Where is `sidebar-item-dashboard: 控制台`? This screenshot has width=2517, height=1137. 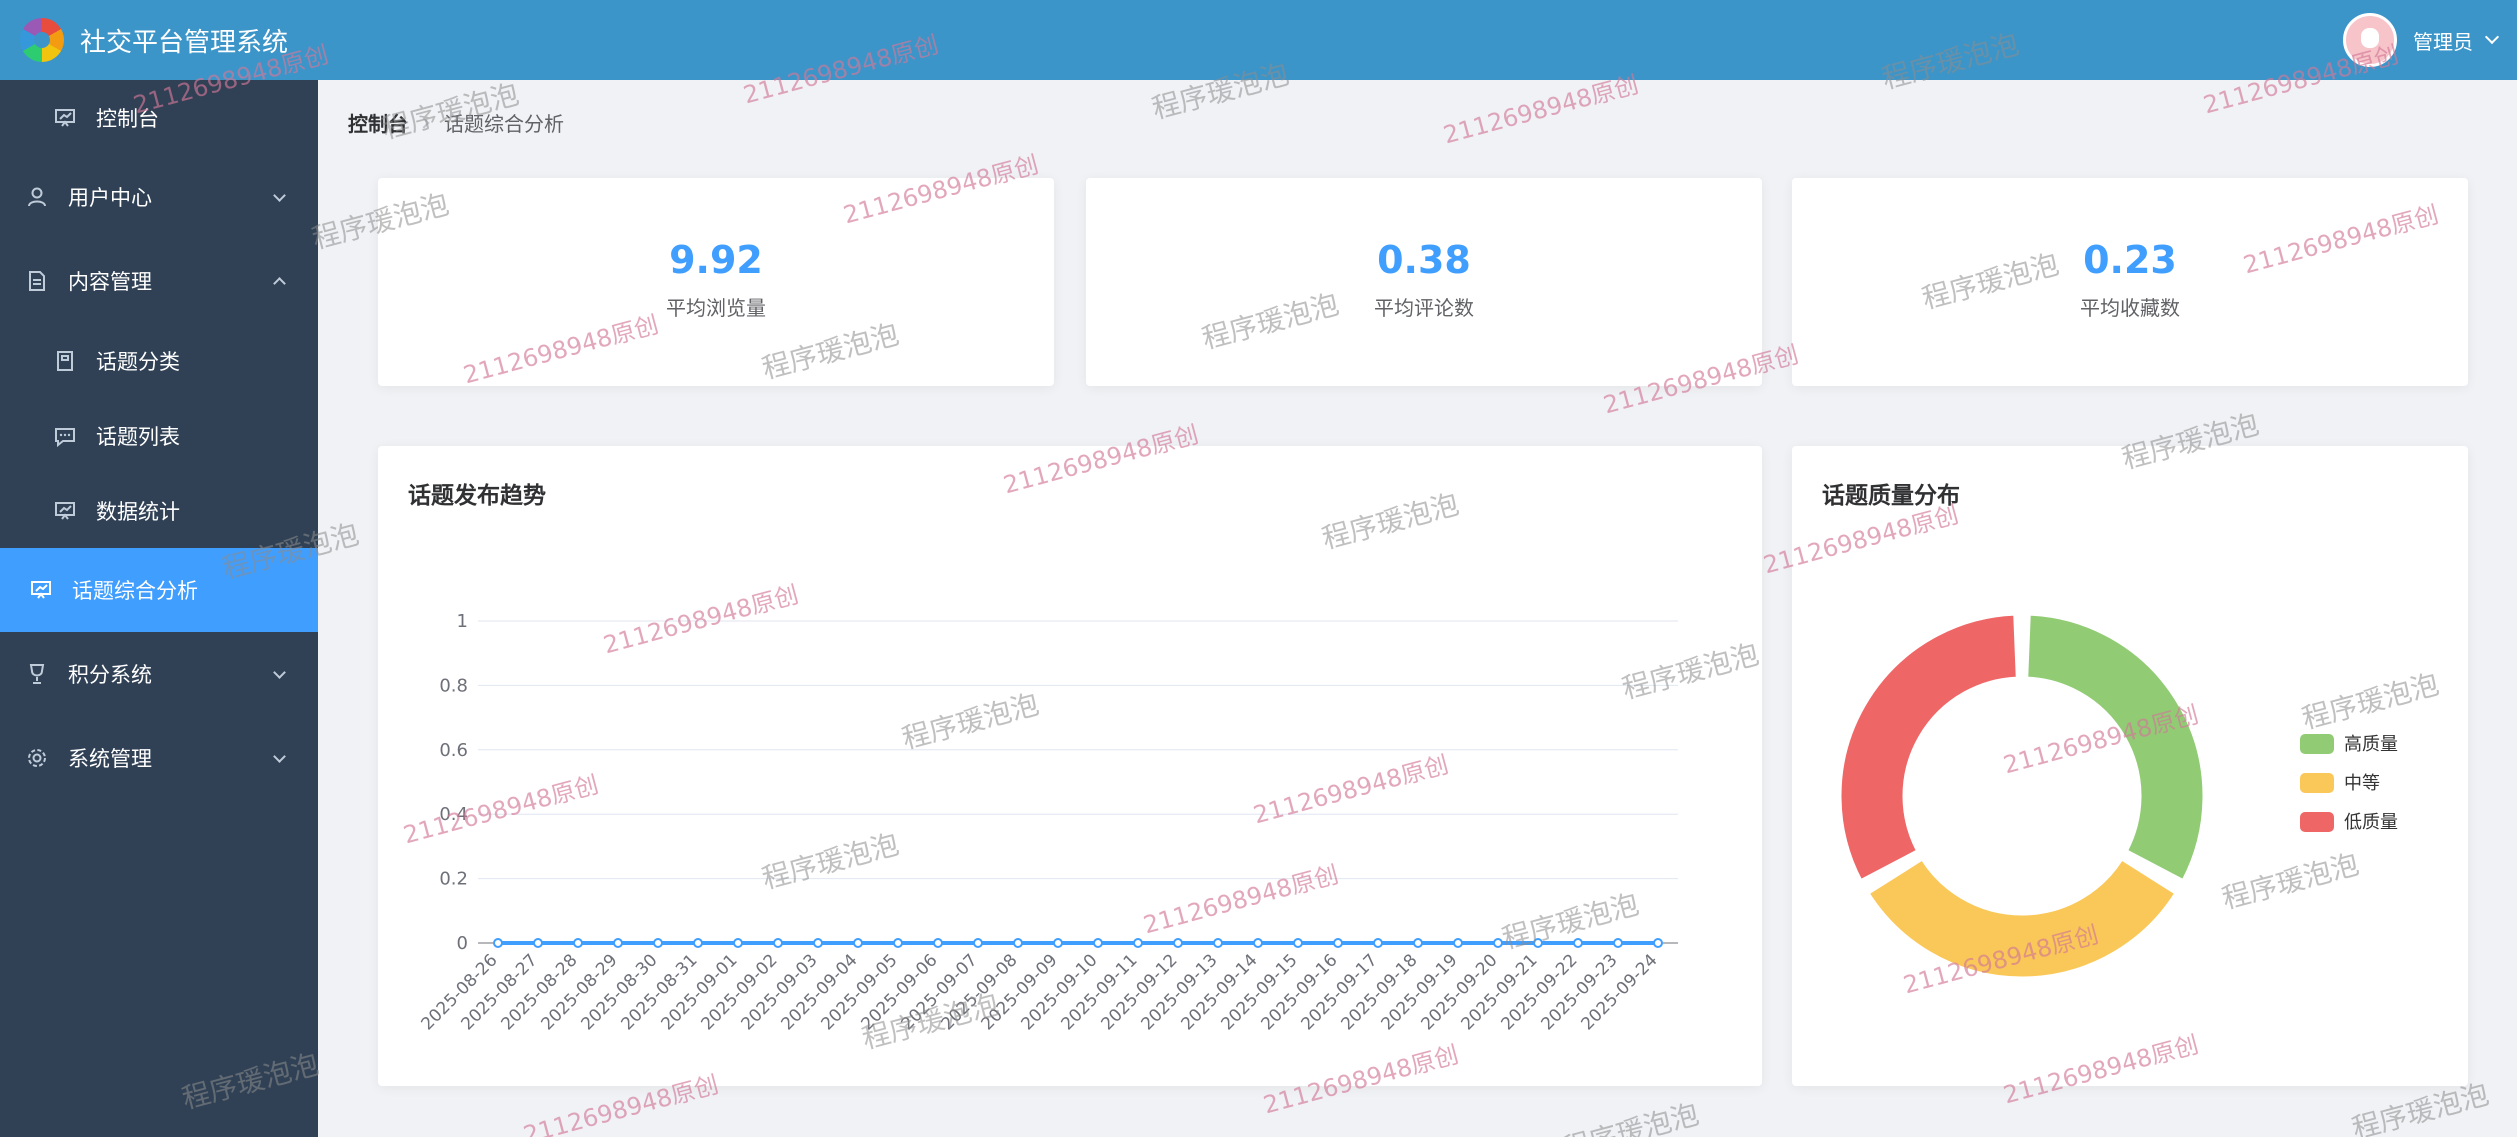 sidebar-item-dashboard: 控制台 is located at coordinates (159, 117).